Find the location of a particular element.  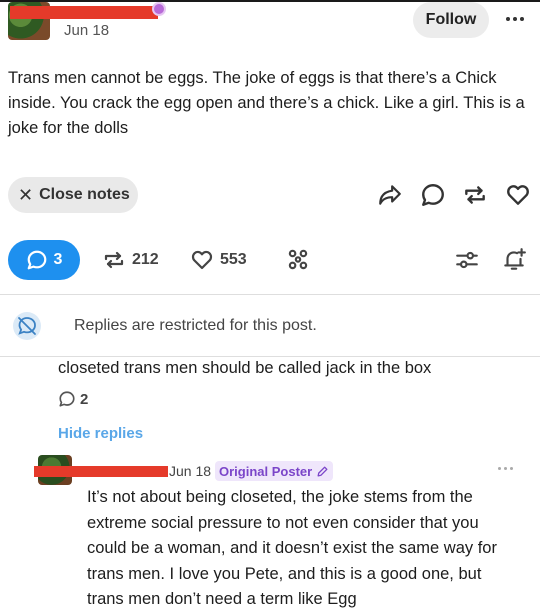

comment-disabled-icon is located at coordinates (27, 326).